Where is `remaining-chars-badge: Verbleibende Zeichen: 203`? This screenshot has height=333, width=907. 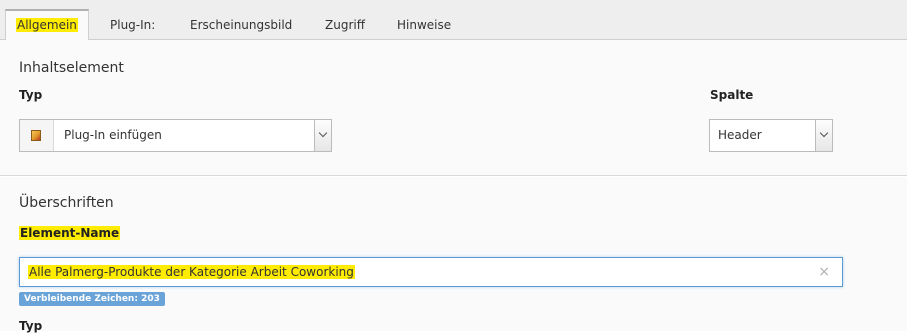
remaining-chars-badge: Verbleibende Zeichen: 203 is located at coordinates (92, 299).